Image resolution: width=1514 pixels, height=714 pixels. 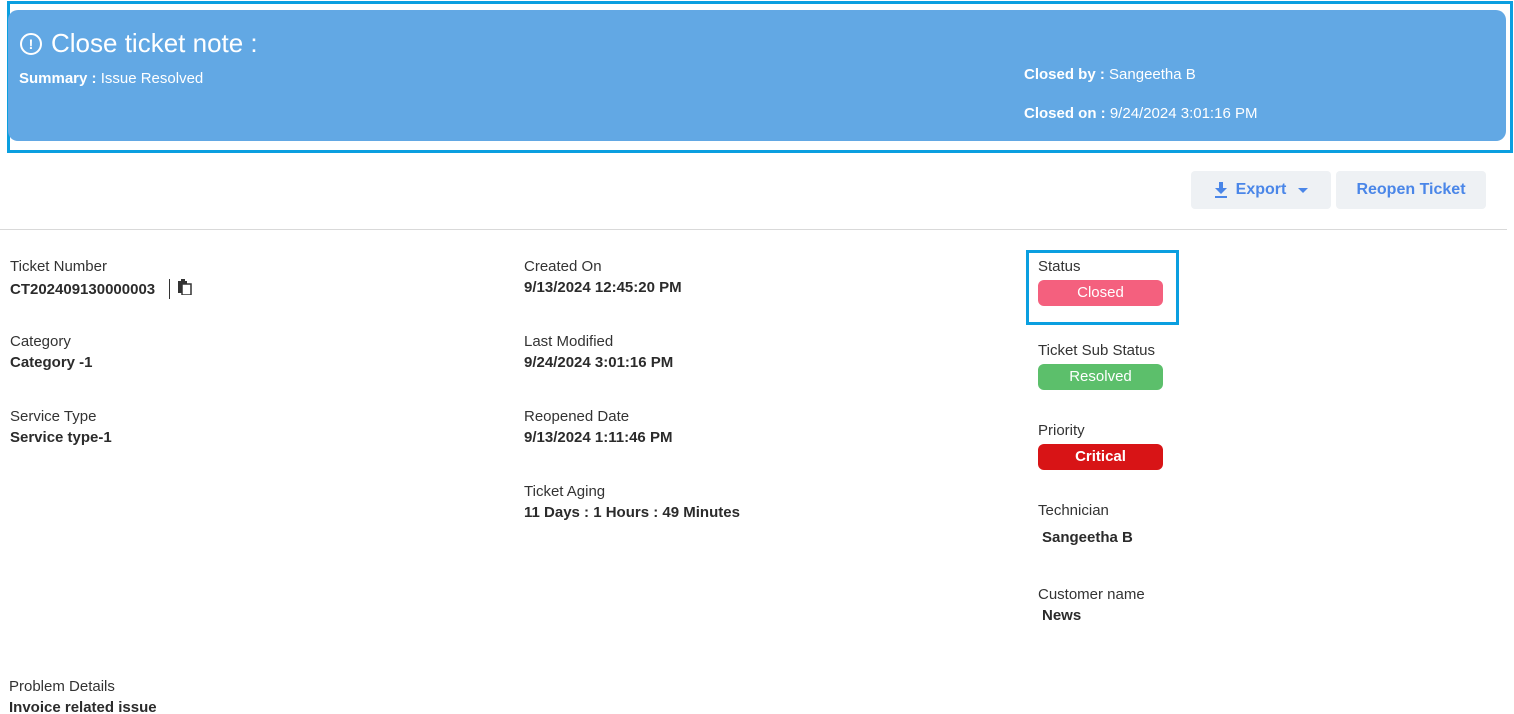 What do you see at coordinates (569, 341) in the screenshot?
I see `last-modified-label: Last Modified` at bounding box center [569, 341].